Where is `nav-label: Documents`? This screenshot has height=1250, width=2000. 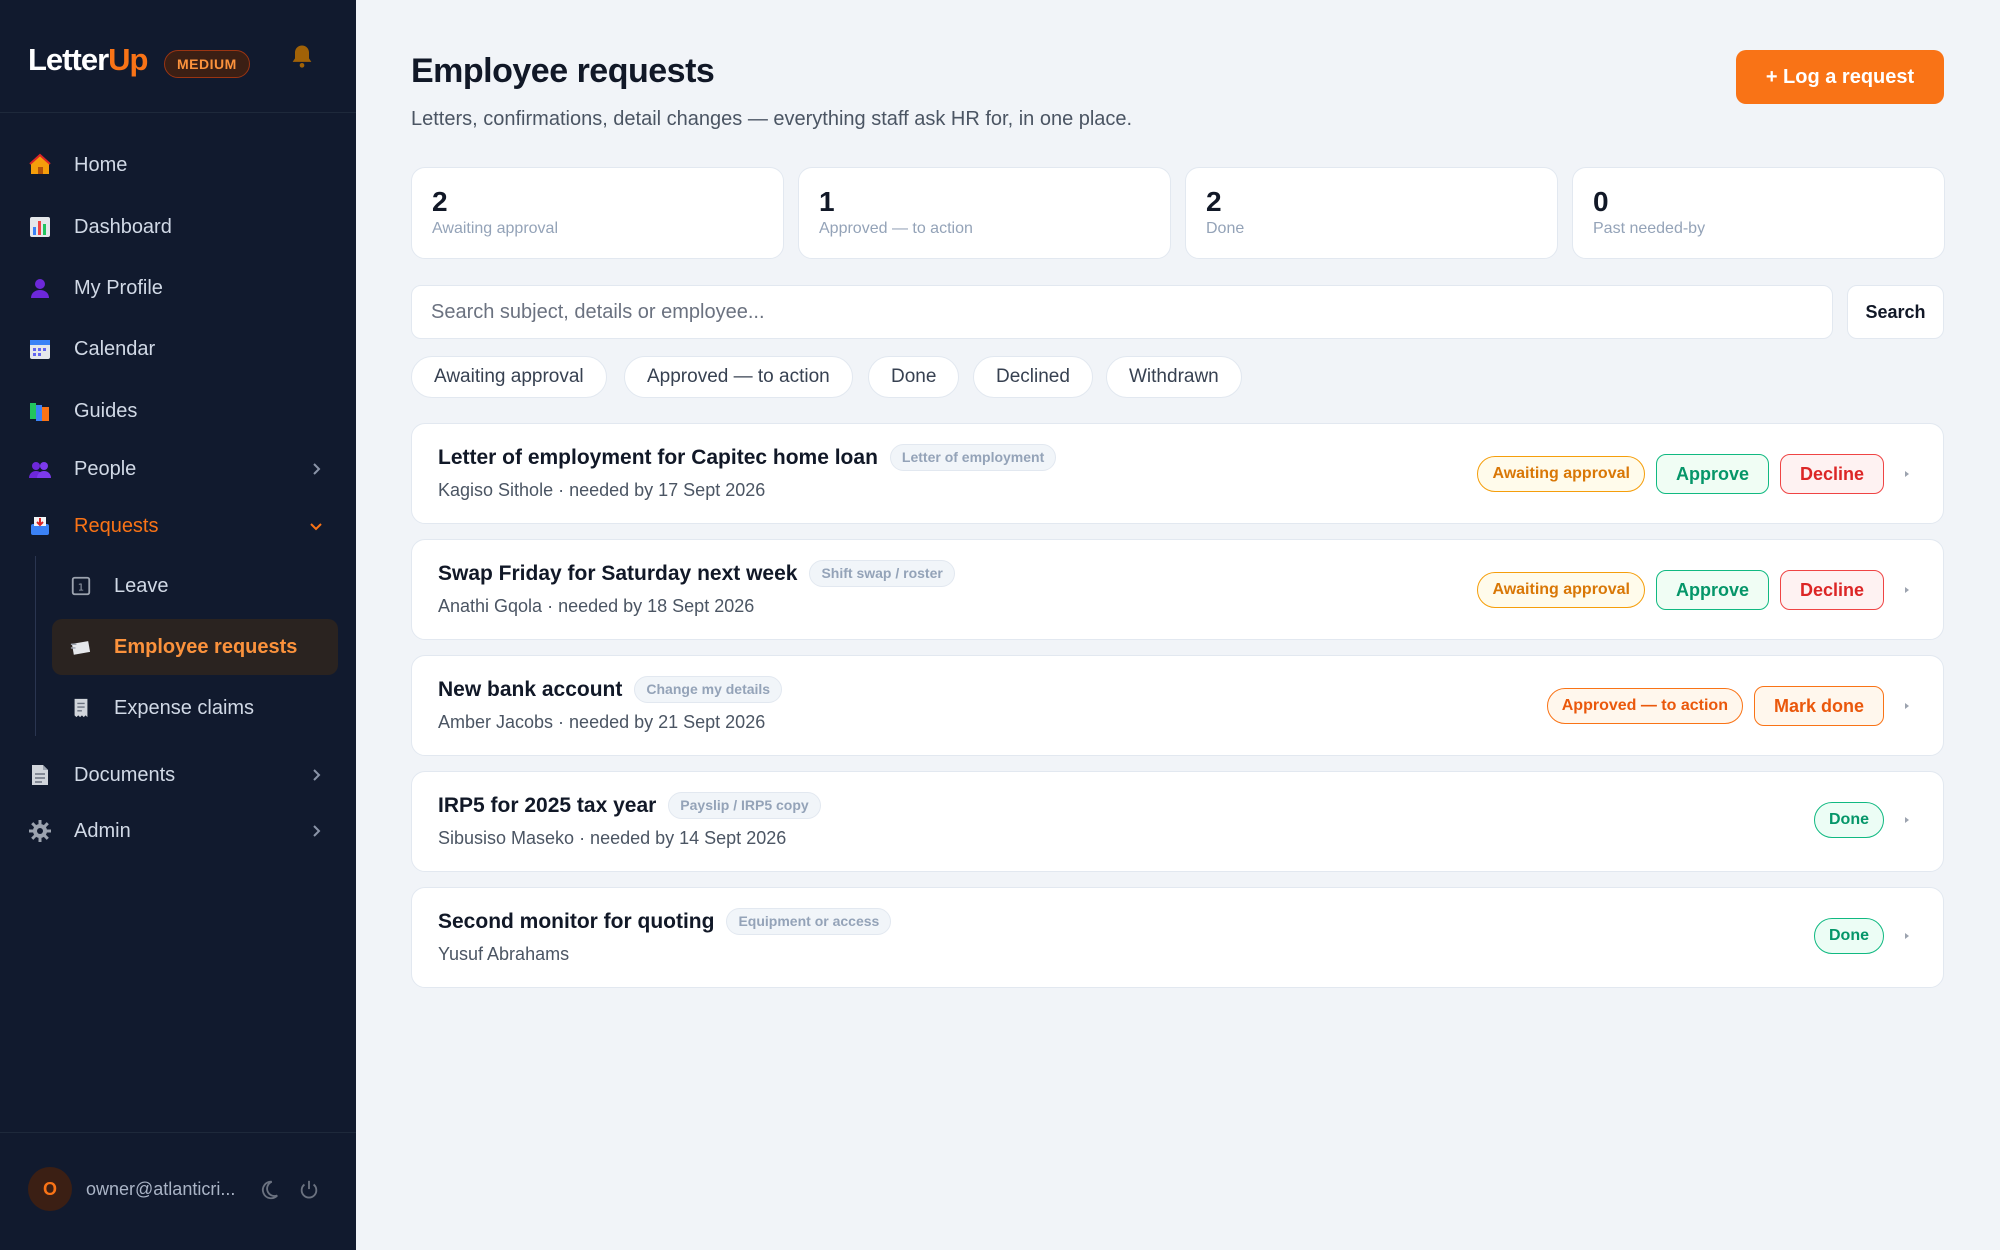
nav-label: Documents is located at coordinates (125, 774).